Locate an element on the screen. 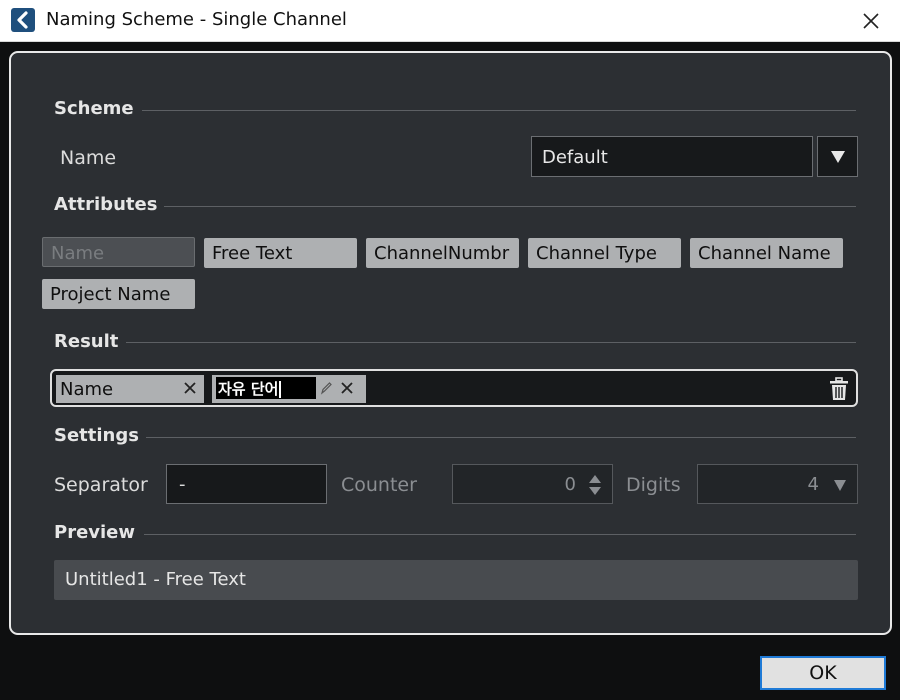 This screenshot has height=700, width=900. attribute-chip-channel-name: Channel Name is located at coordinates (766, 253).